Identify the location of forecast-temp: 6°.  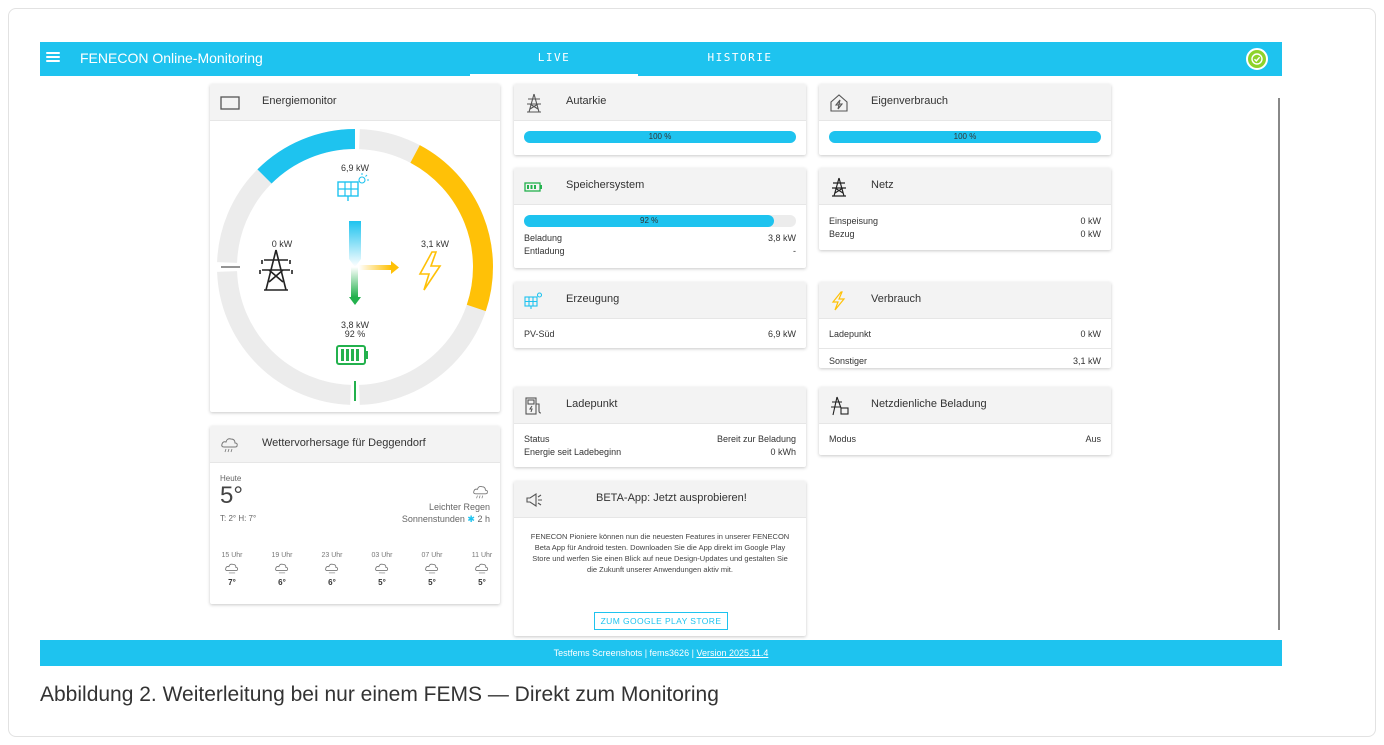
(282, 582).